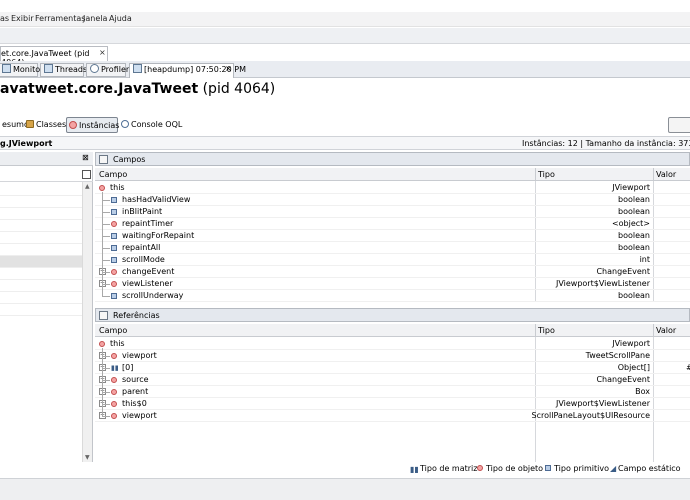 The width and height of the screenshot is (690, 500). I want to click on table-row: inBlitPaint boolean, so click(392, 212).